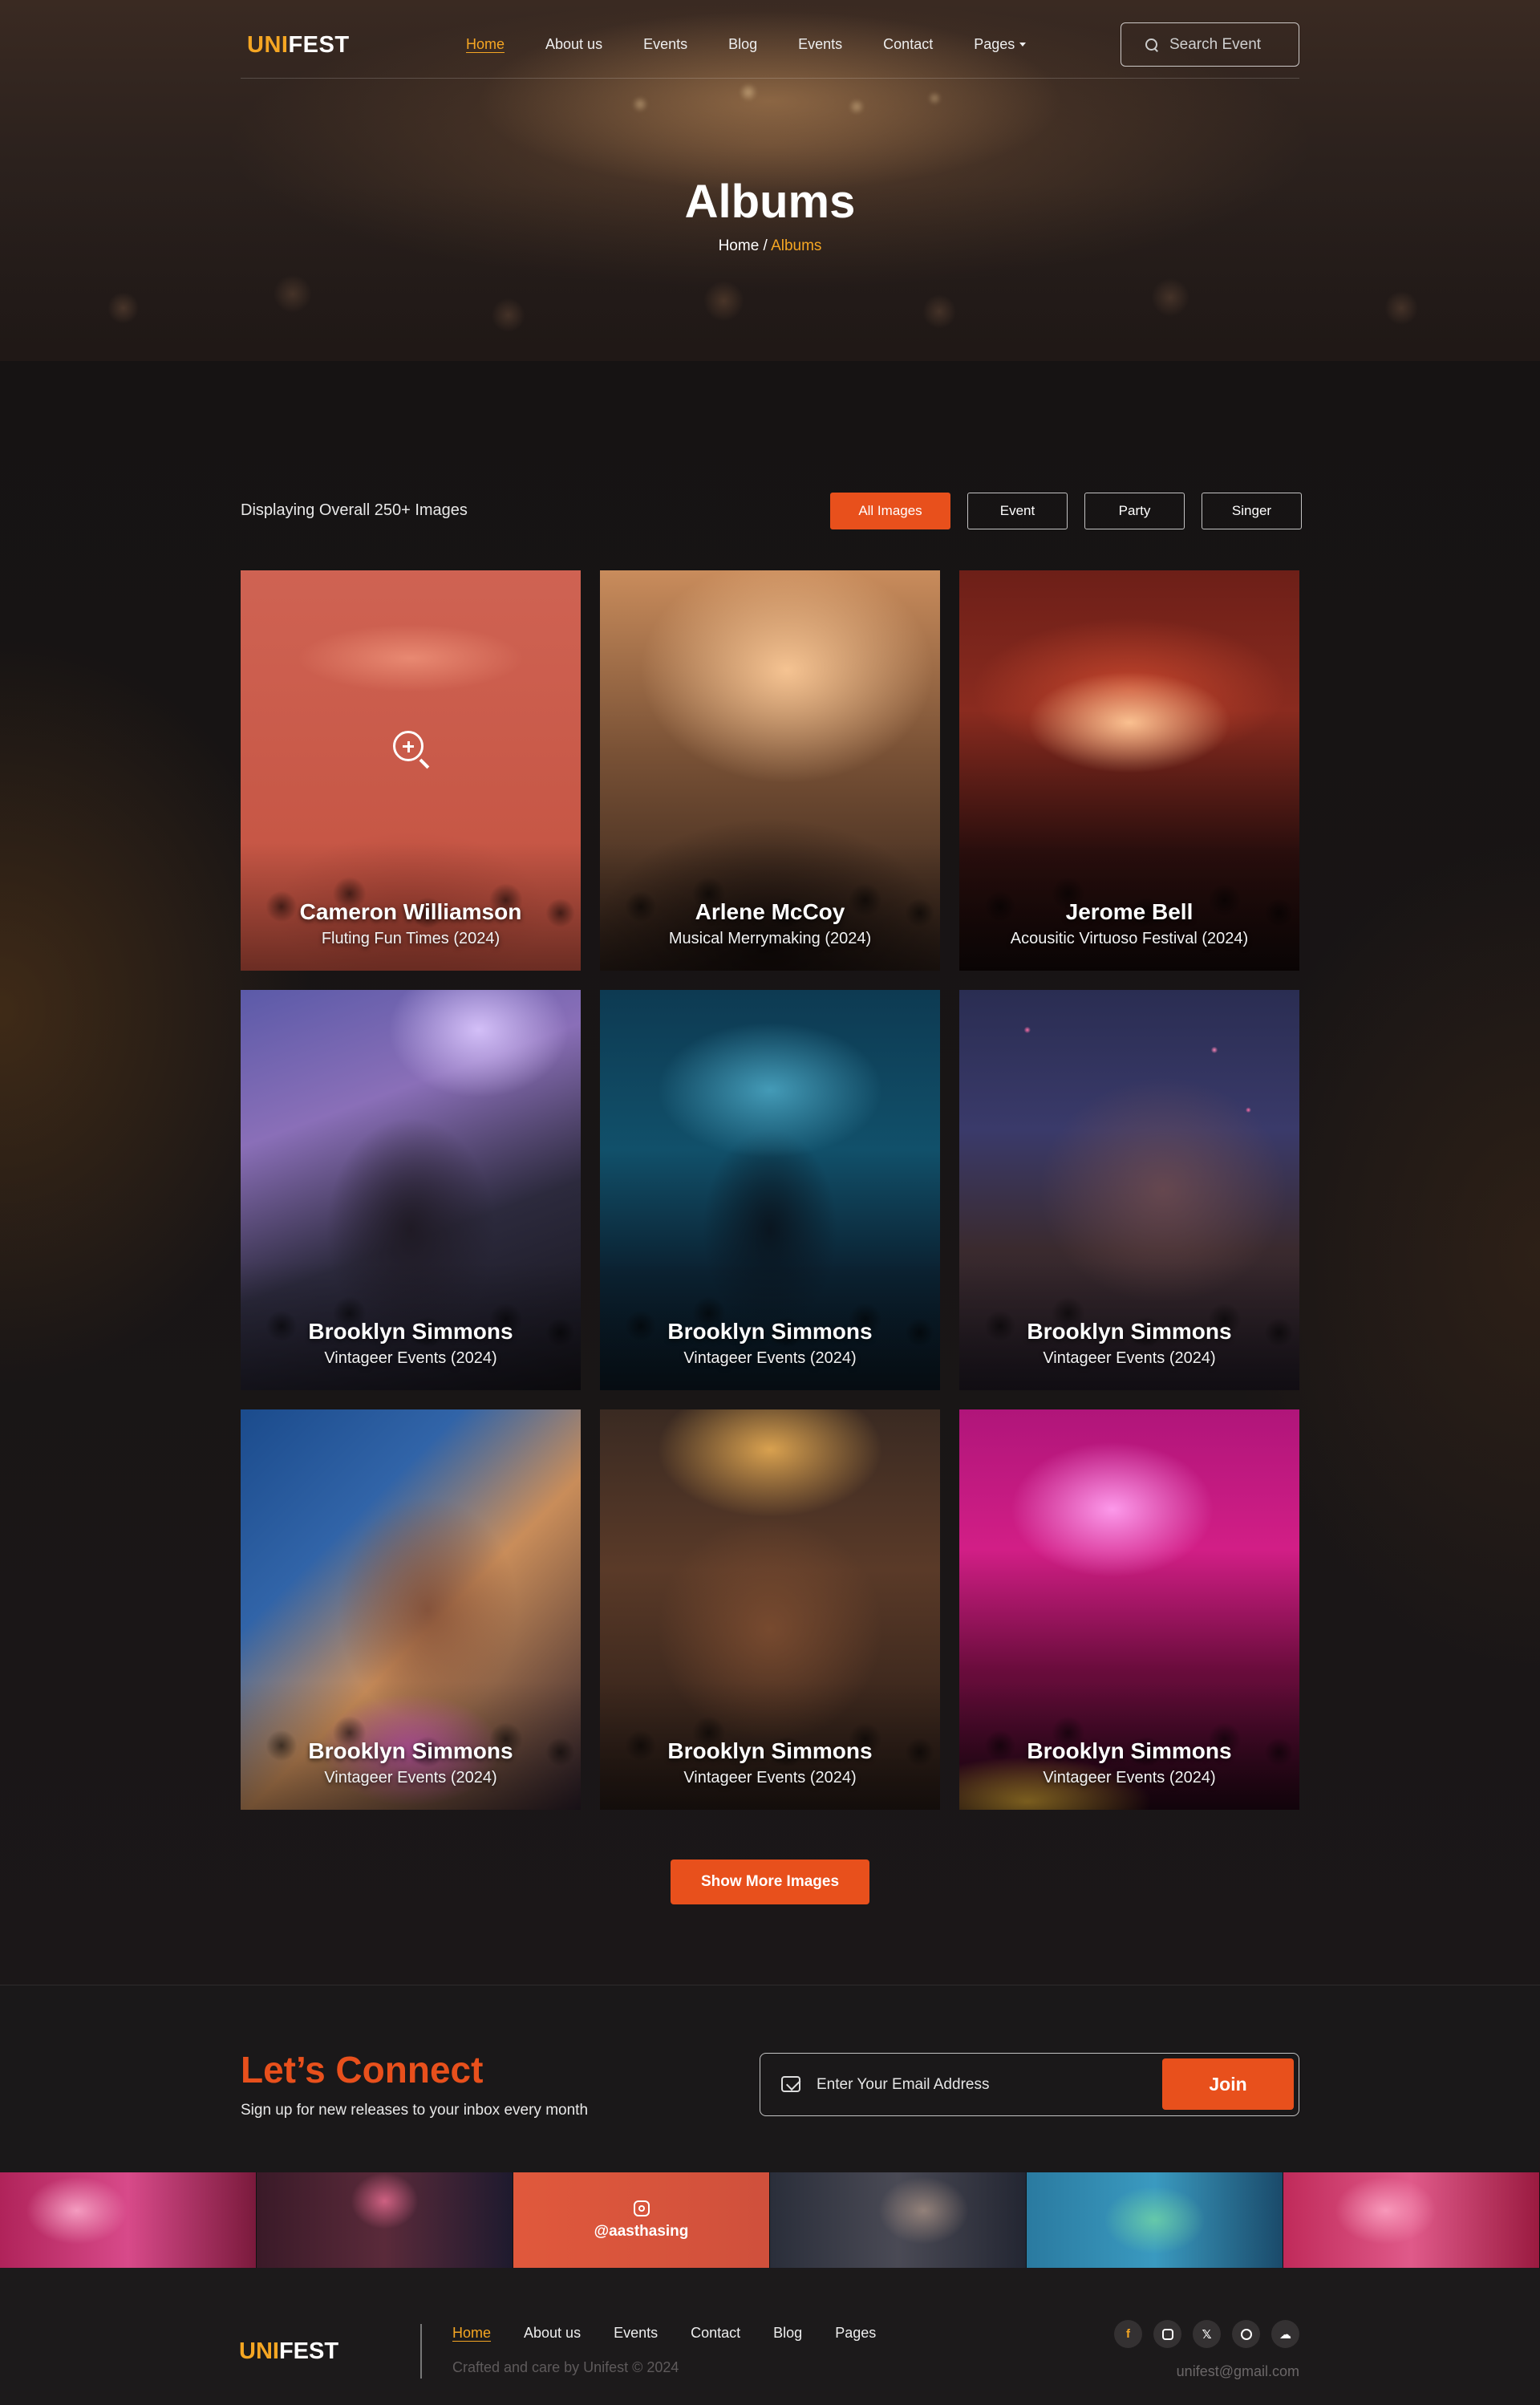 The width and height of the screenshot is (1540, 2405). I want to click on nav-link-events-2: Events, so click(820, 44).